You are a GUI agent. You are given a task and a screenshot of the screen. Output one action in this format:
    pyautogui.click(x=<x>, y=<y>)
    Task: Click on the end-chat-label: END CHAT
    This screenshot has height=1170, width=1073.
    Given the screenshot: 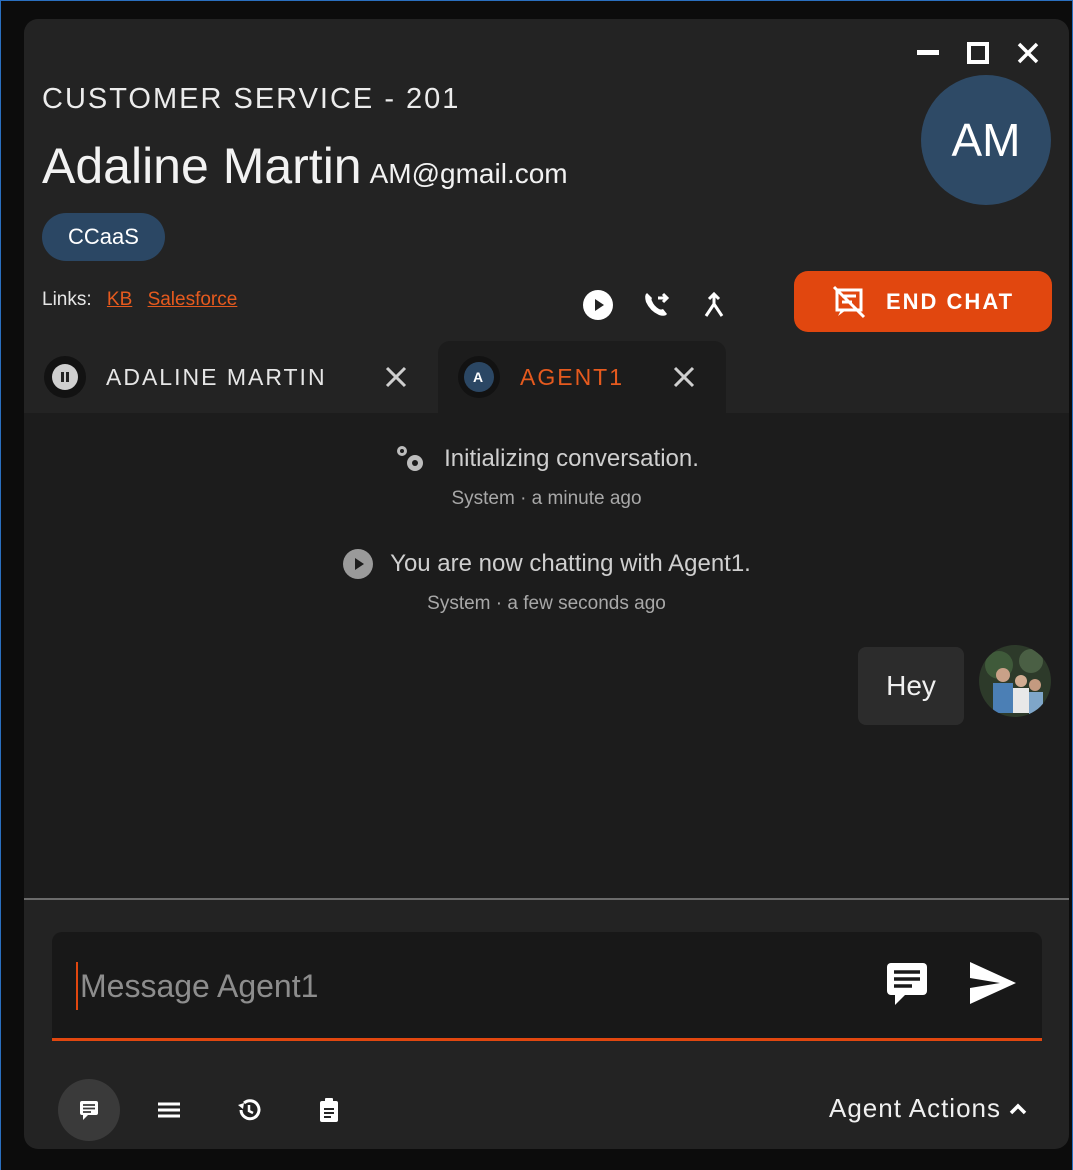 What is the action you would take?
    pyautogui.click(x=950, y=301)
    